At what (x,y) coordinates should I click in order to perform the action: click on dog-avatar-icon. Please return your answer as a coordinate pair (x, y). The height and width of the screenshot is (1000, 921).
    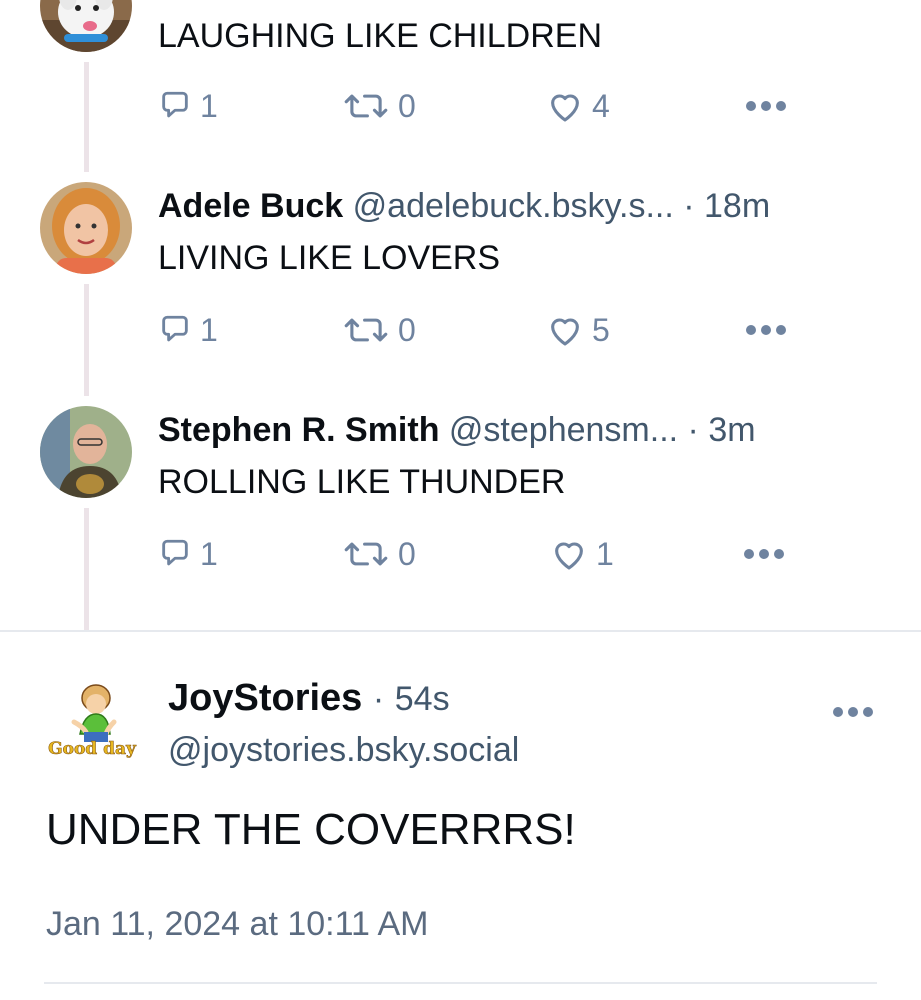
    Looking at the image, I should click on (86, 26).